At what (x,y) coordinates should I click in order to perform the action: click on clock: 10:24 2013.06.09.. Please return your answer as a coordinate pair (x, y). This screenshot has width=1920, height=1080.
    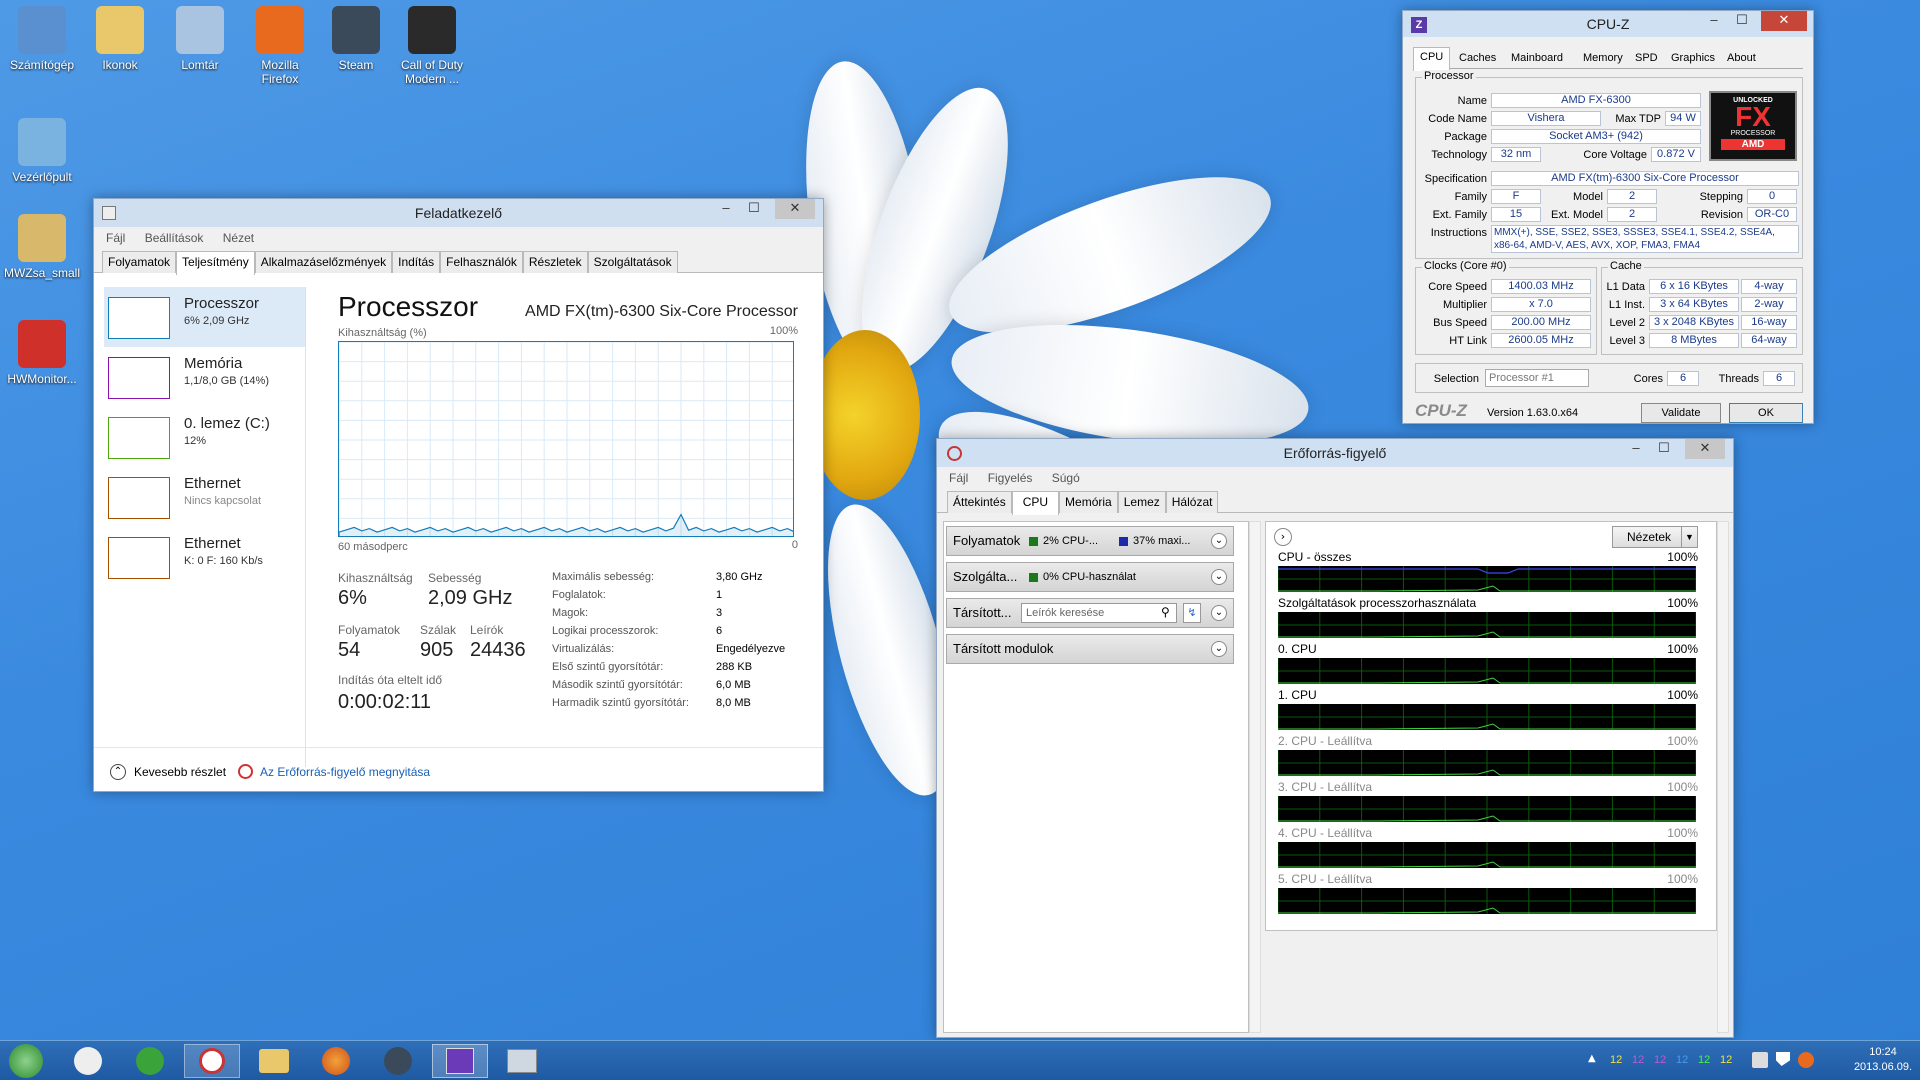
    Looking at the image, I should click on (1883, 1060).